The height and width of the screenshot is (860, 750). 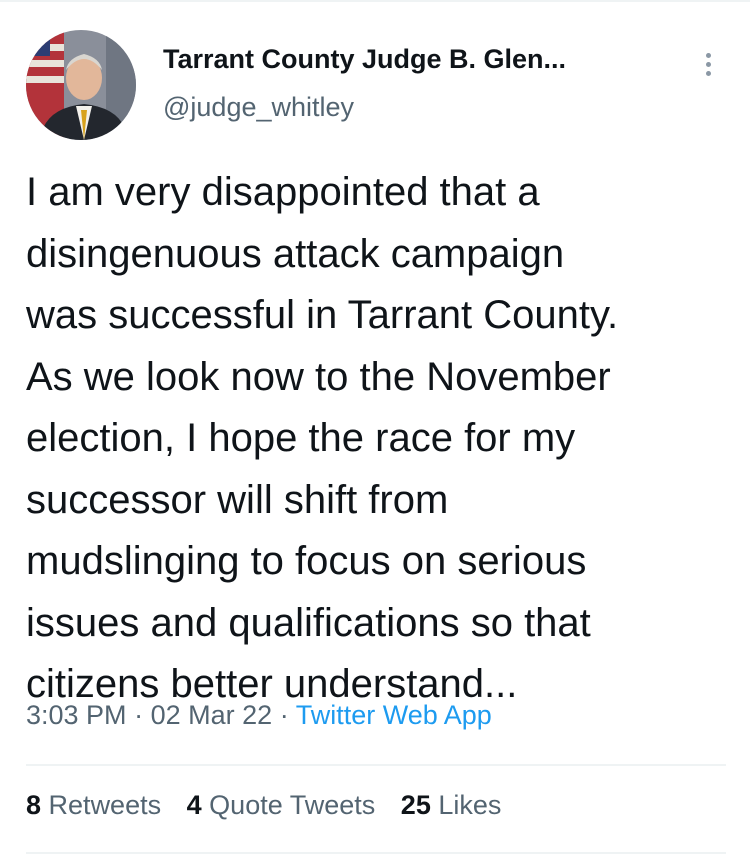 I want to click on likes-stat: 25 Likes, so click(x=451, y=805).